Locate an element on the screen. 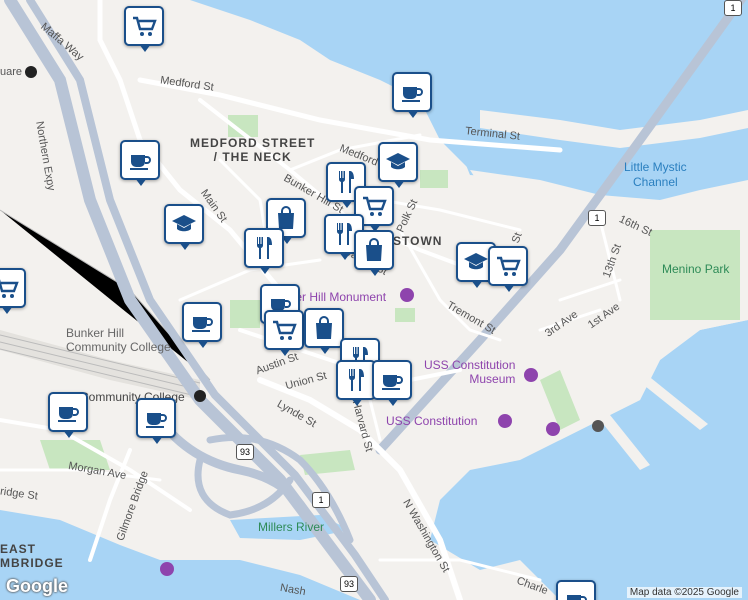 This screenshot has width=748, height=600. marker-m19 is located at coordinates (356, 383).